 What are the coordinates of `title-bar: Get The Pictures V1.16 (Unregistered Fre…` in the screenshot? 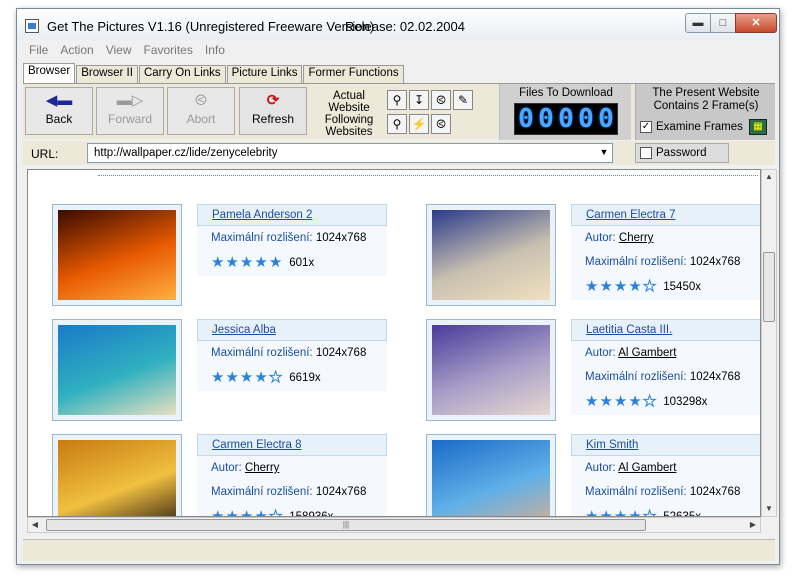 It's located at (398, 24).